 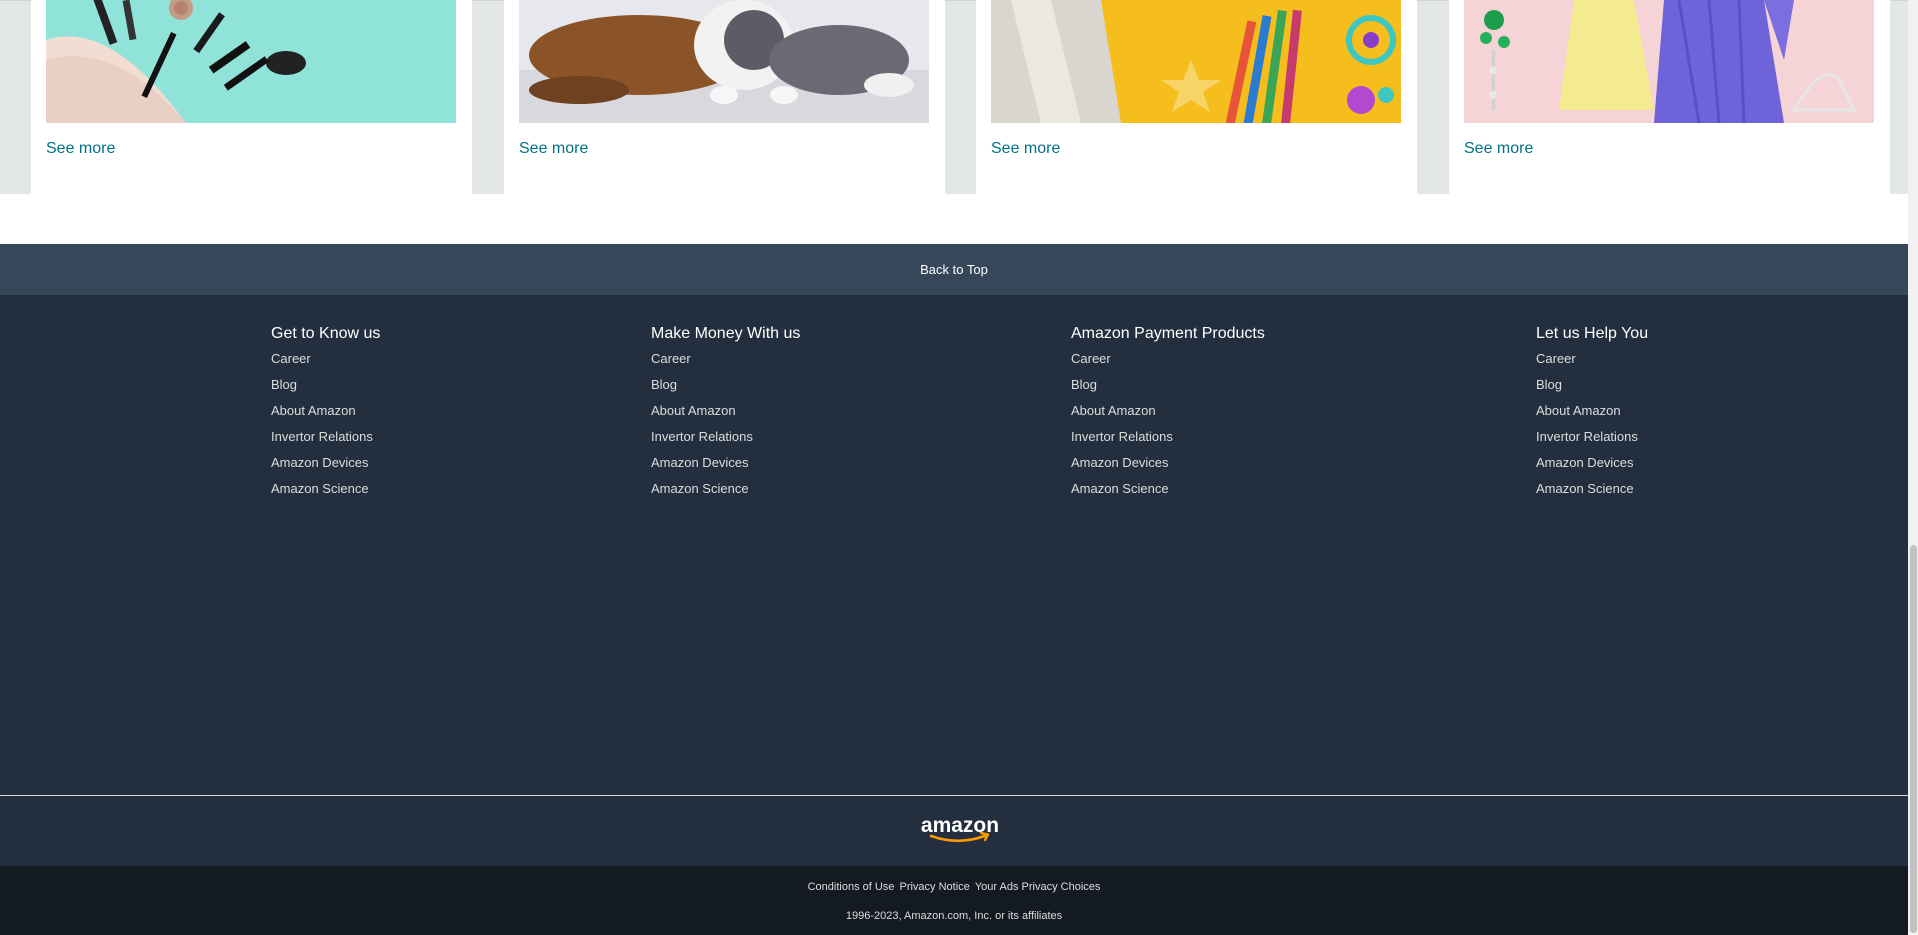 I want to click on scrollbar-thumb, so click(x=1913, y=739).